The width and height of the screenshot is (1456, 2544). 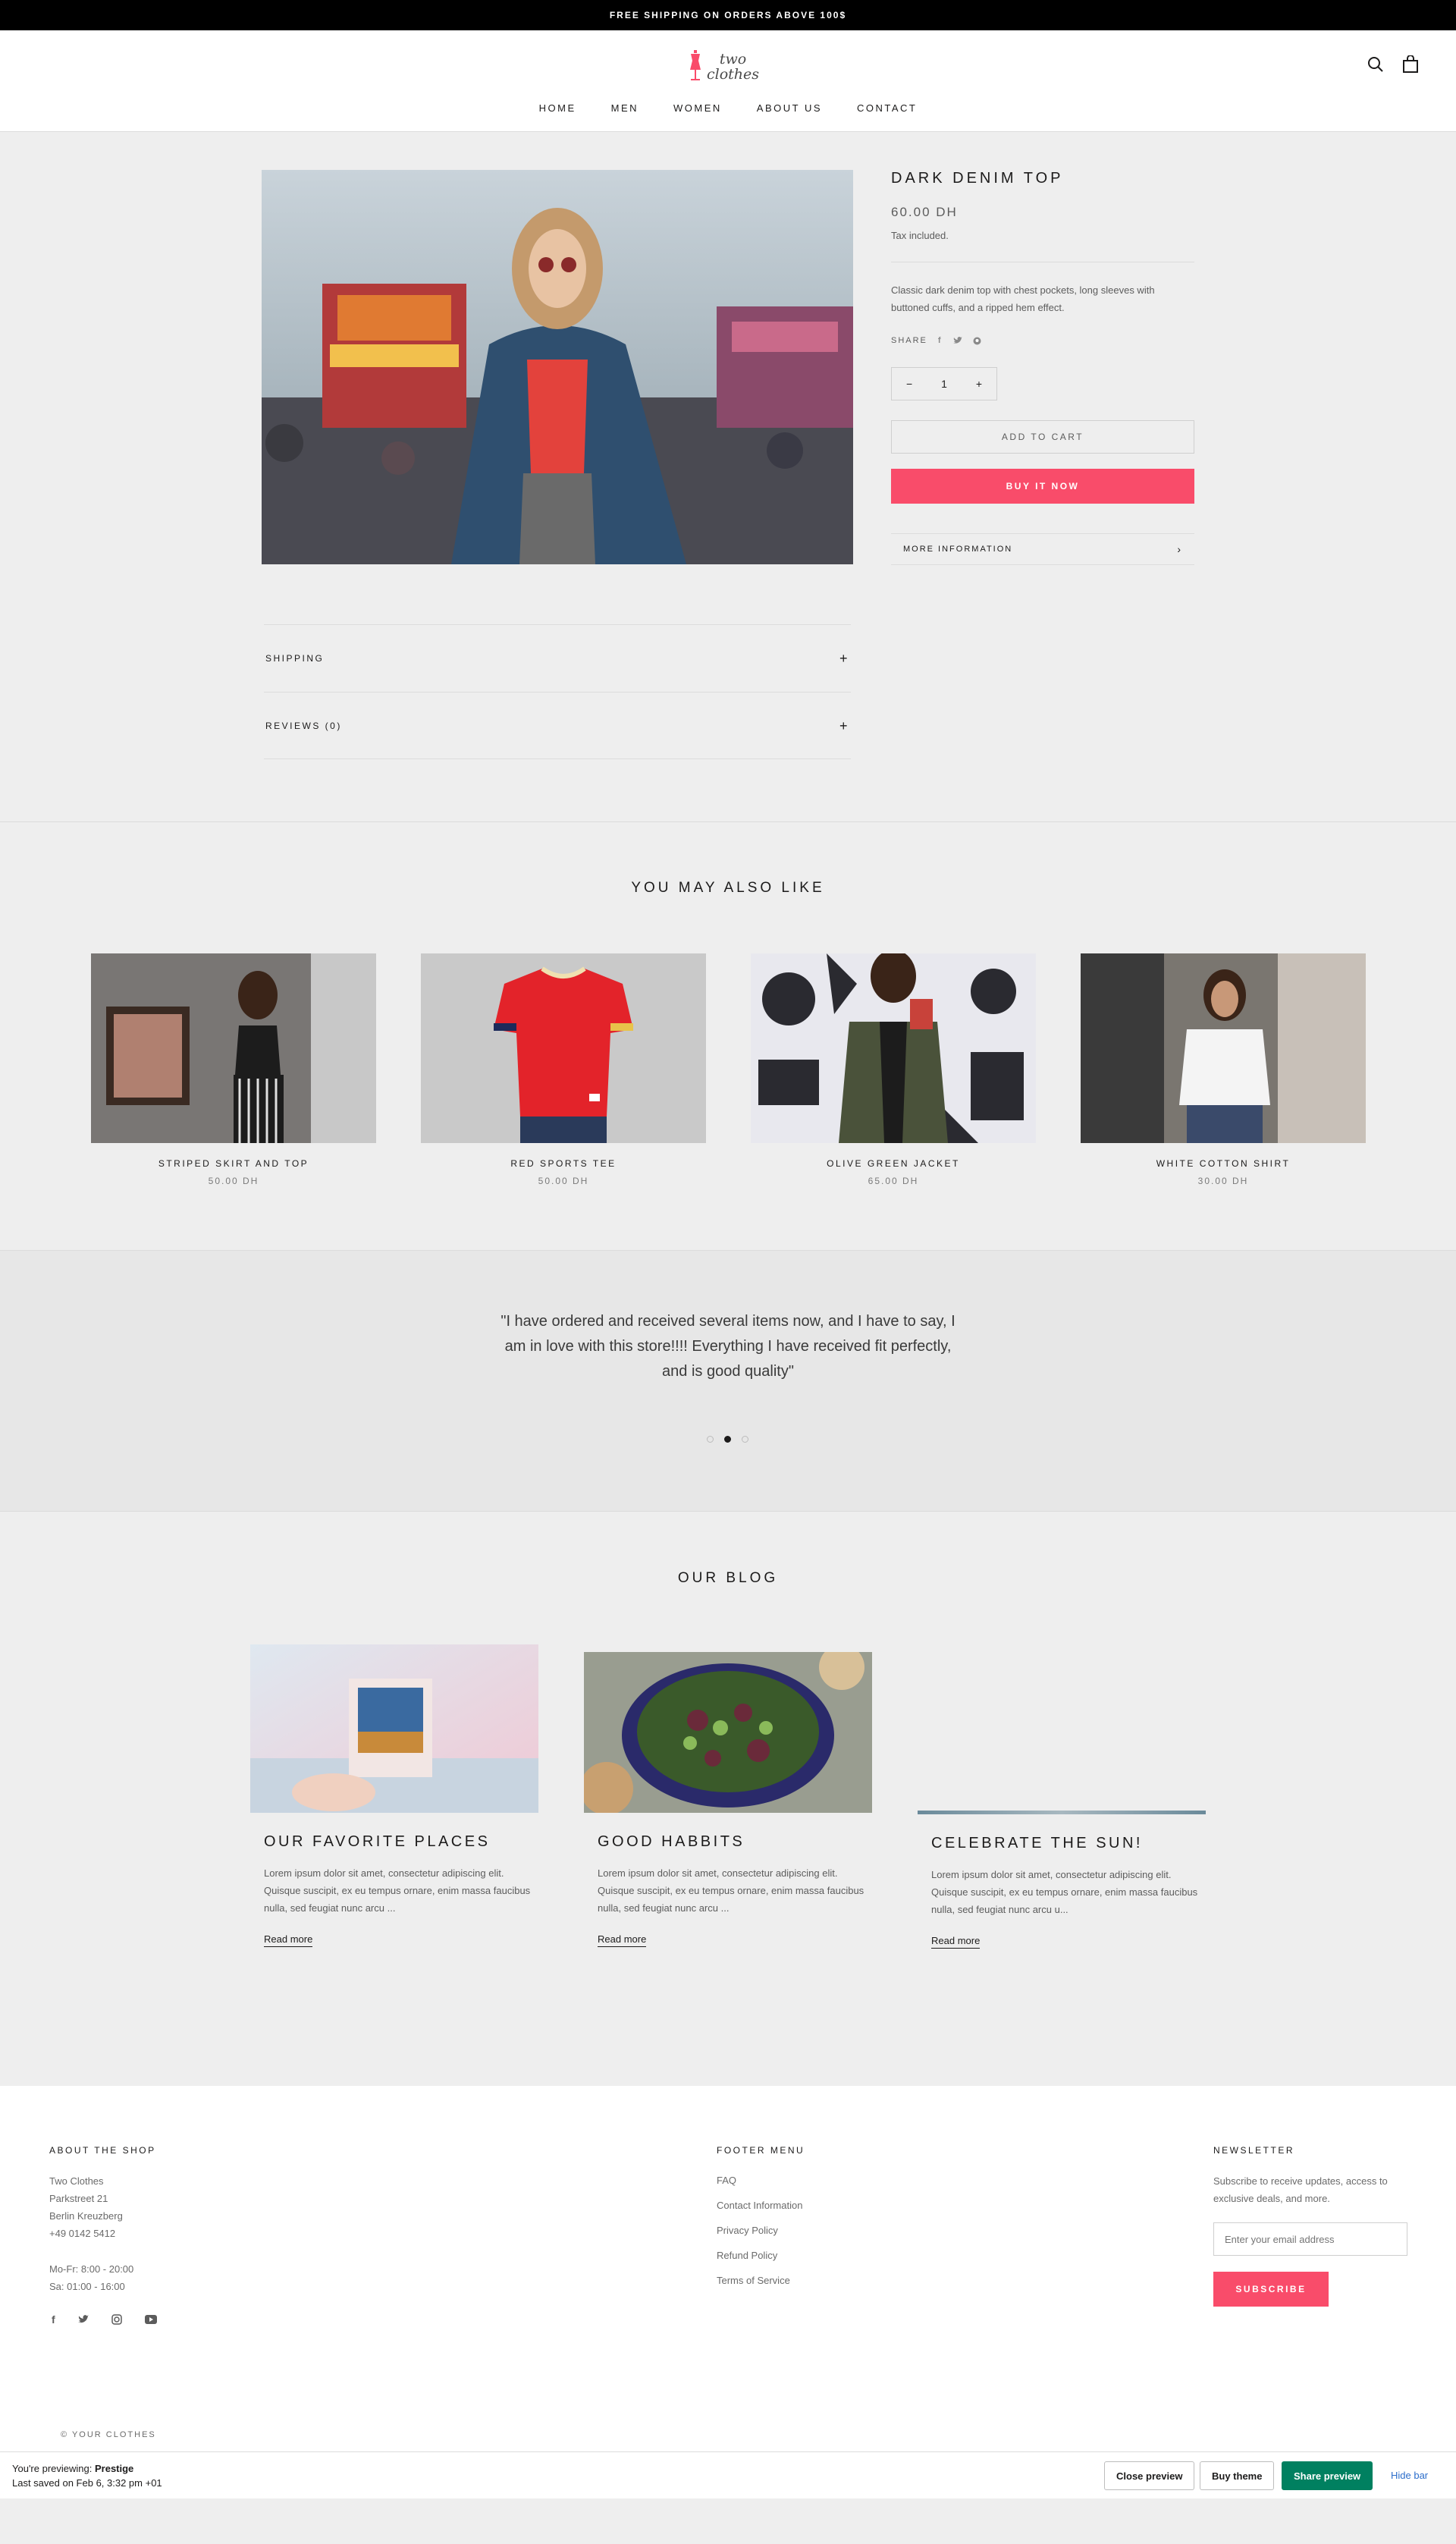 What do you see at coordinates (728, 1578) in the screenshot?
I see `blog-title: OUR BLOG` at bounding box center [728, 1578].